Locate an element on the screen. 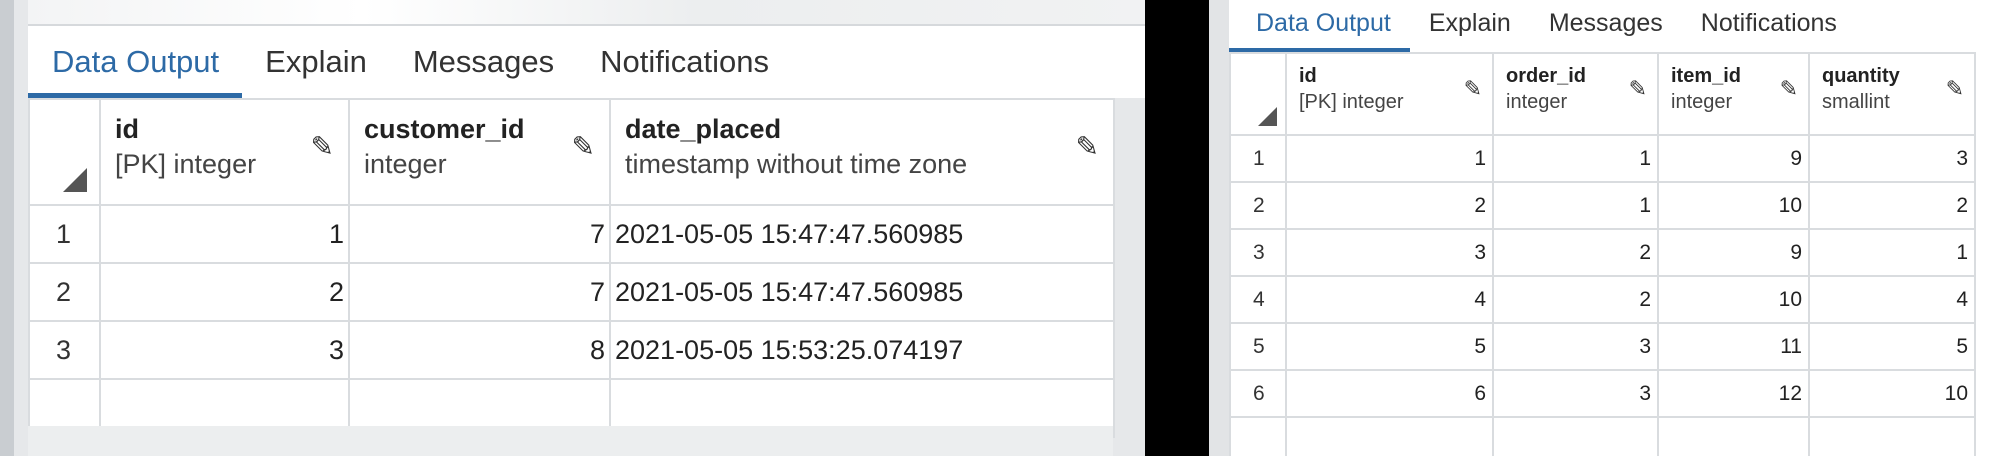 The image size is (2000, 456). table-row: 2 2 1 10 2 is located at coordinates (1602, 205).